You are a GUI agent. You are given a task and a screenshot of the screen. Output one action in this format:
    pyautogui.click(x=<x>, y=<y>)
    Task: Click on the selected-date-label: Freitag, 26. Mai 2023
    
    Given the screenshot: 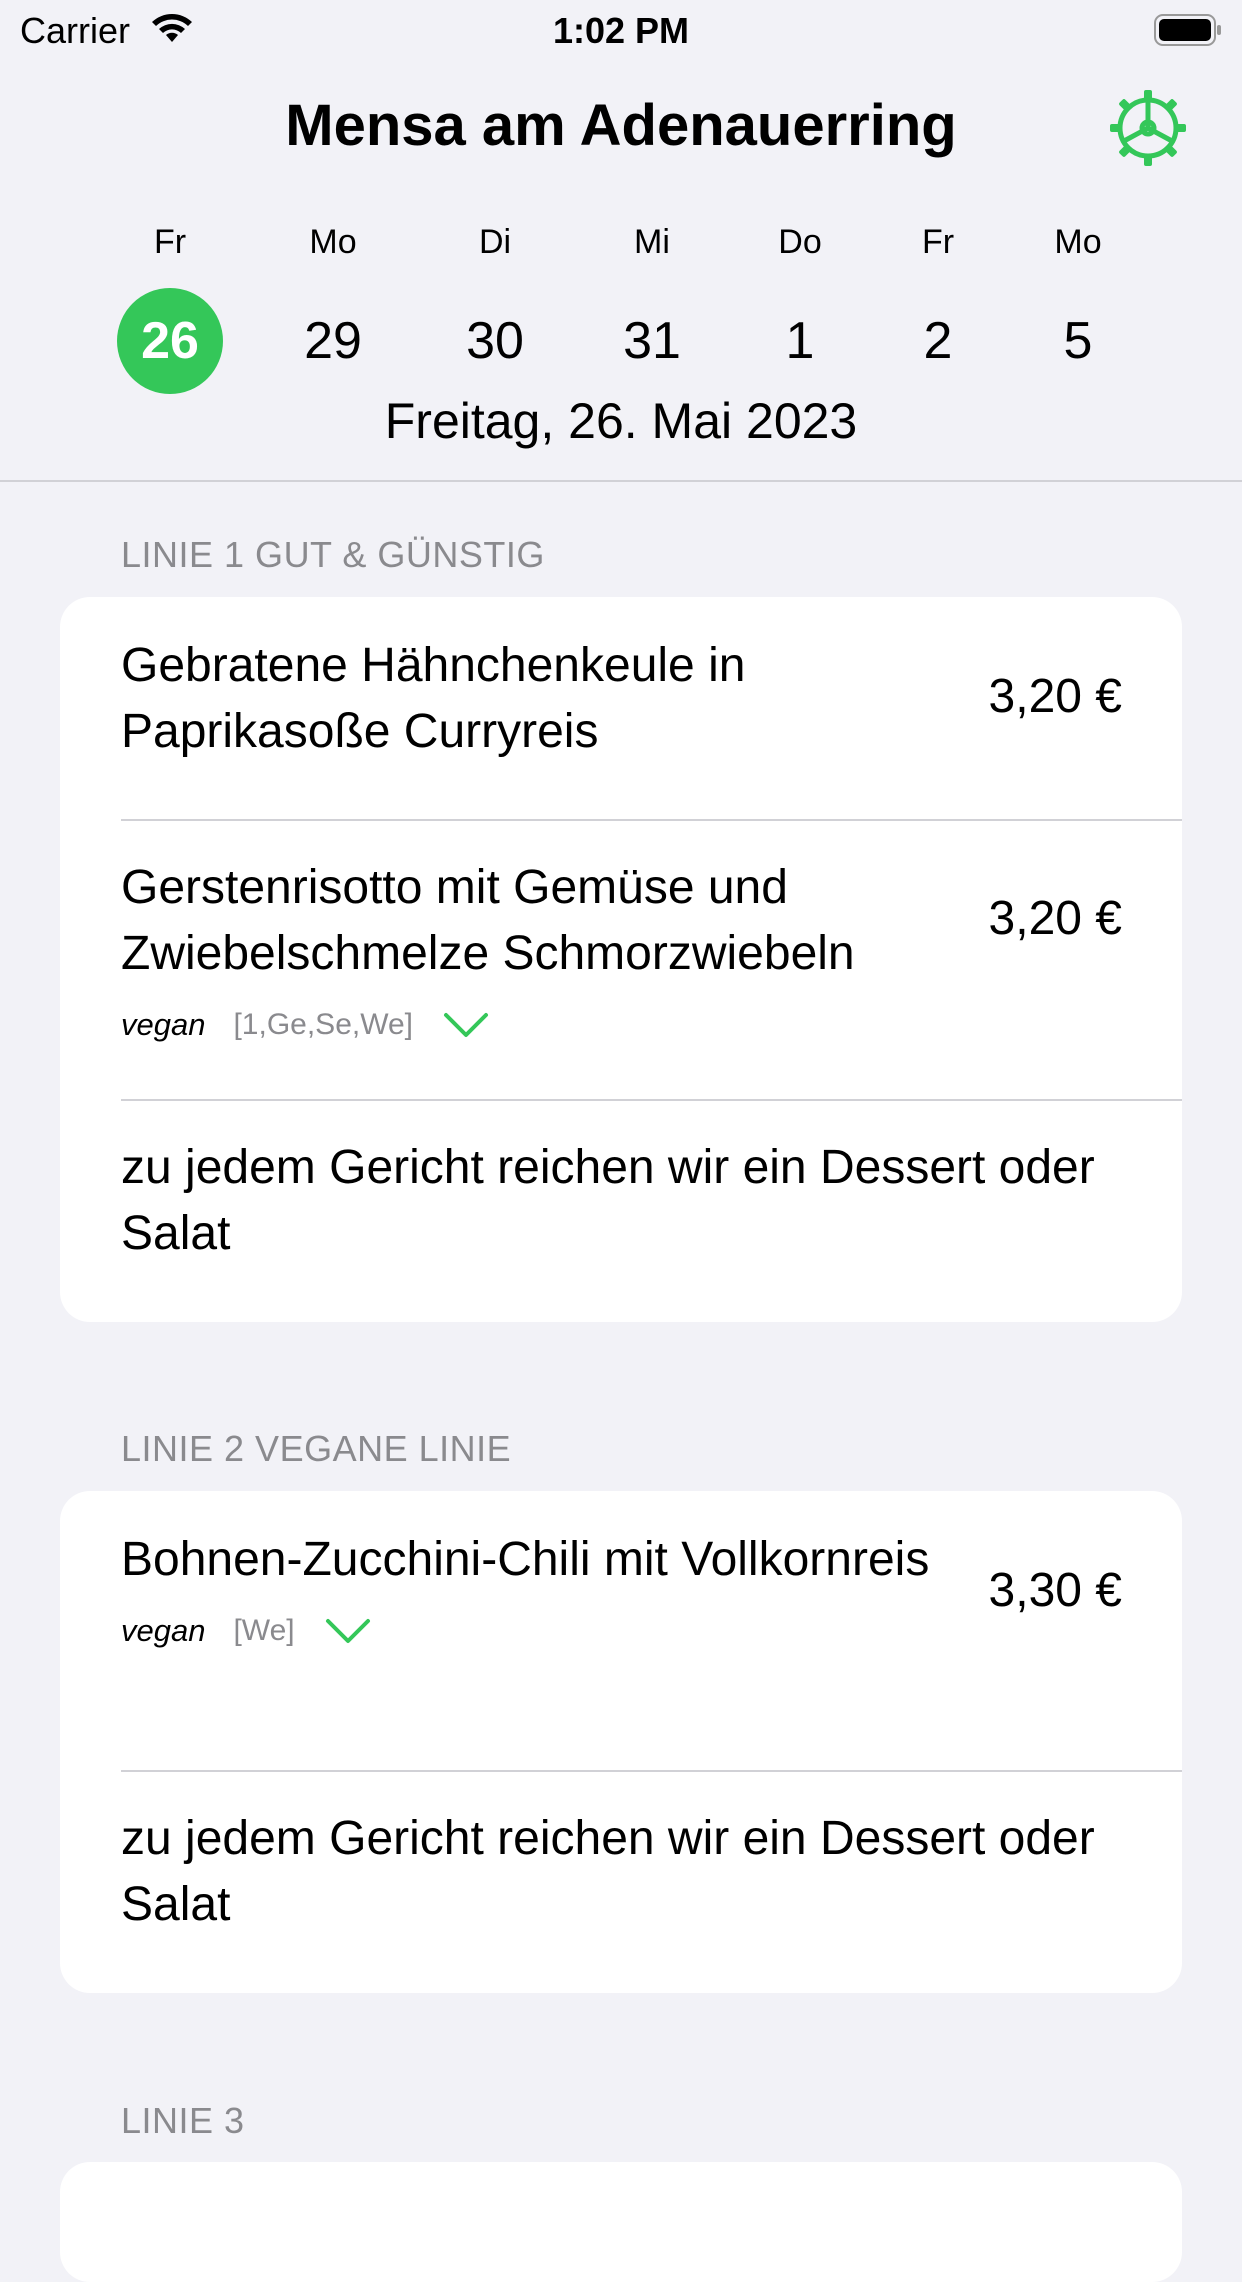 What is the action you would take?
    pyautogui.click(x=621, y=421)
    